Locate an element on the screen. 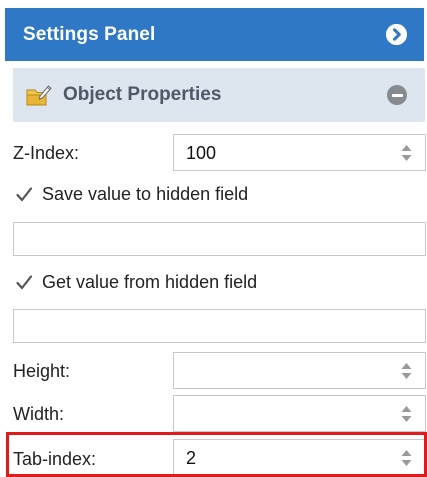 This screenshot has width=427, height=477. save-hidden-field-checkbox-row: Save value to hidden field is located at coordinates (131, 194).